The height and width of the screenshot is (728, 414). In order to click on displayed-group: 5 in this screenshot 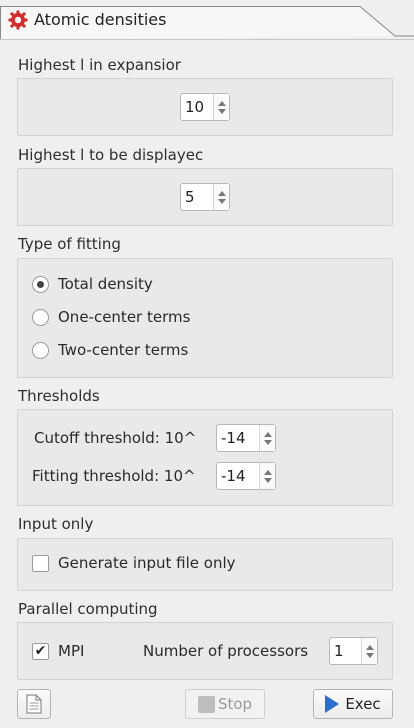, I will do `click(205, 197)`.